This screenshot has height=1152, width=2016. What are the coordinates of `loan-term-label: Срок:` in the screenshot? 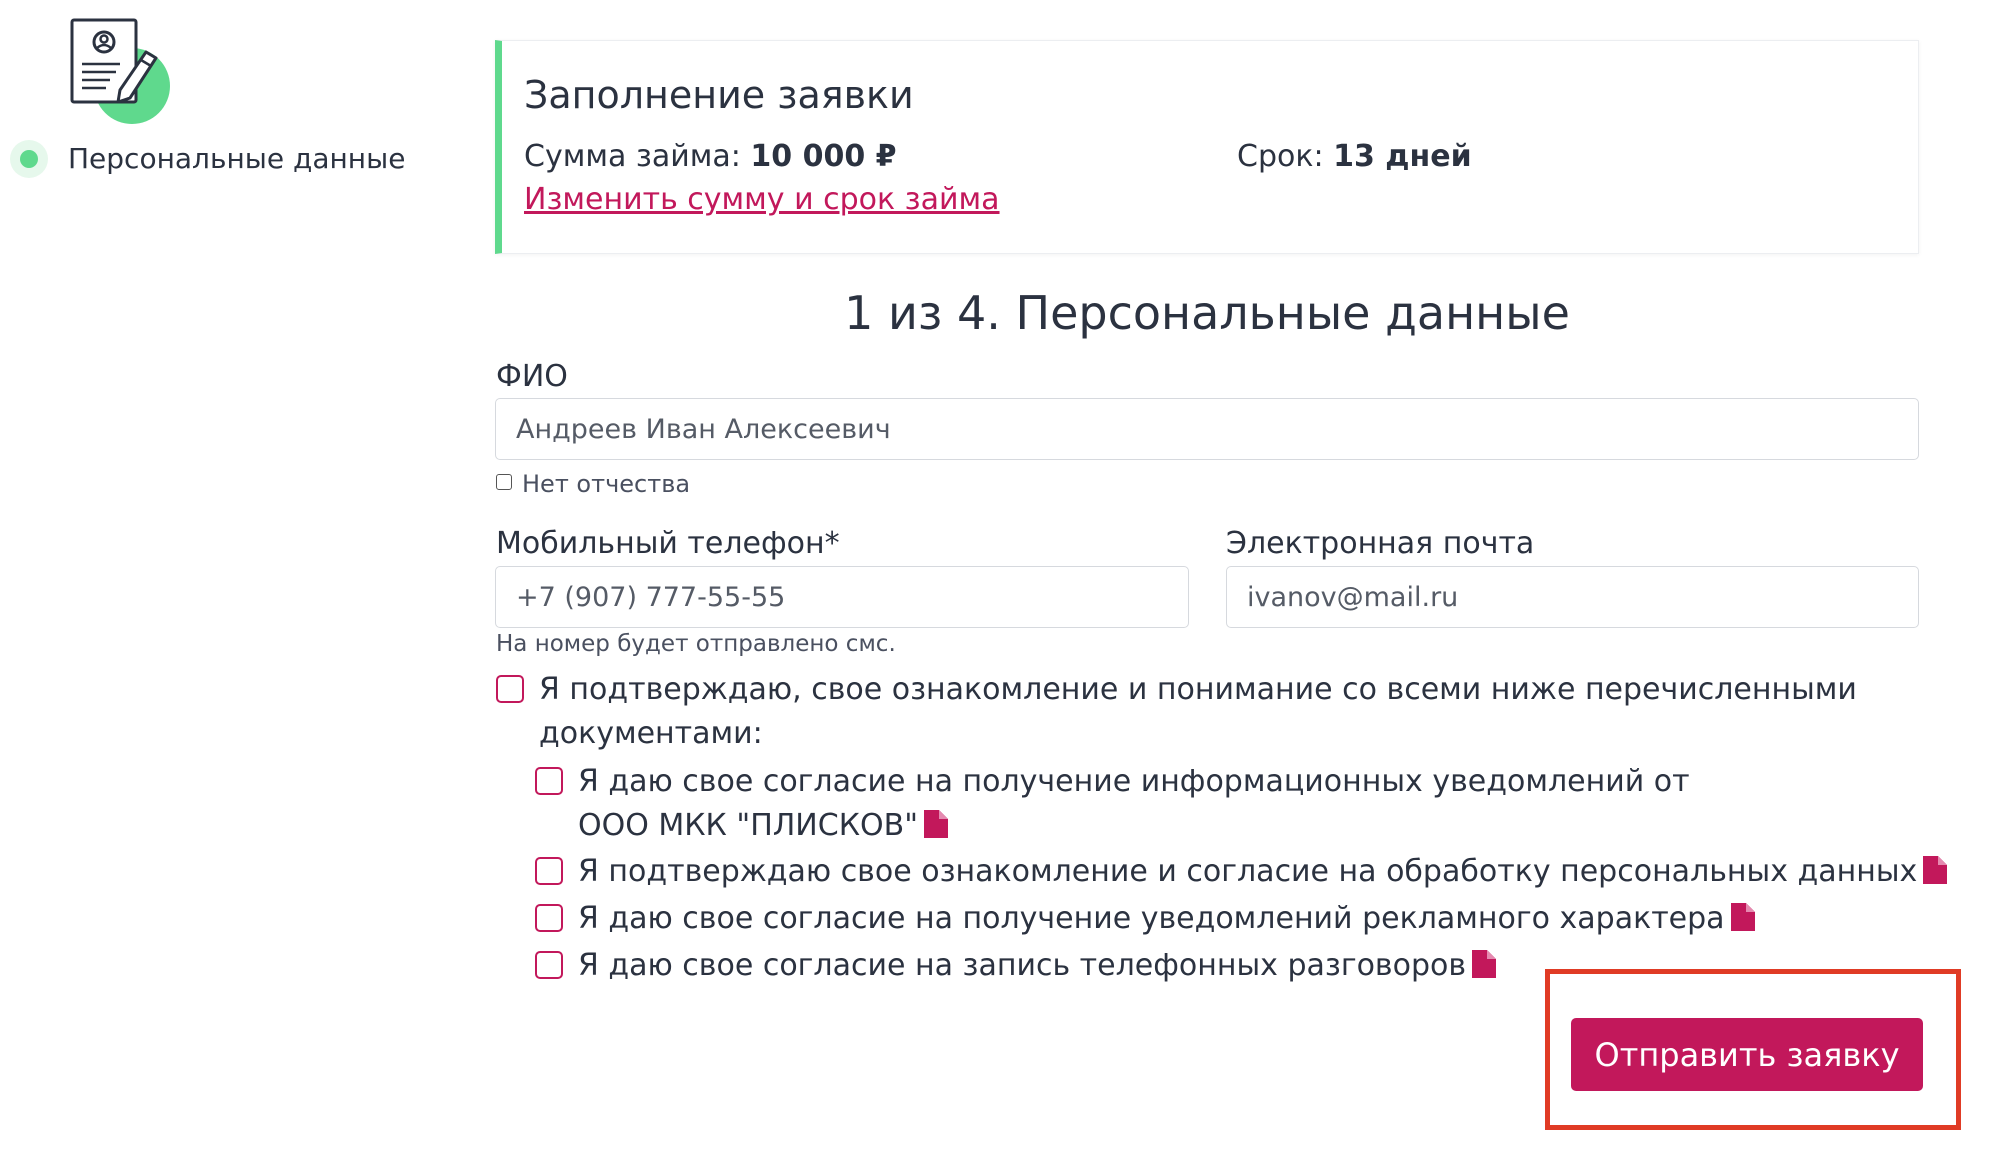 It's located at (1285, 156).